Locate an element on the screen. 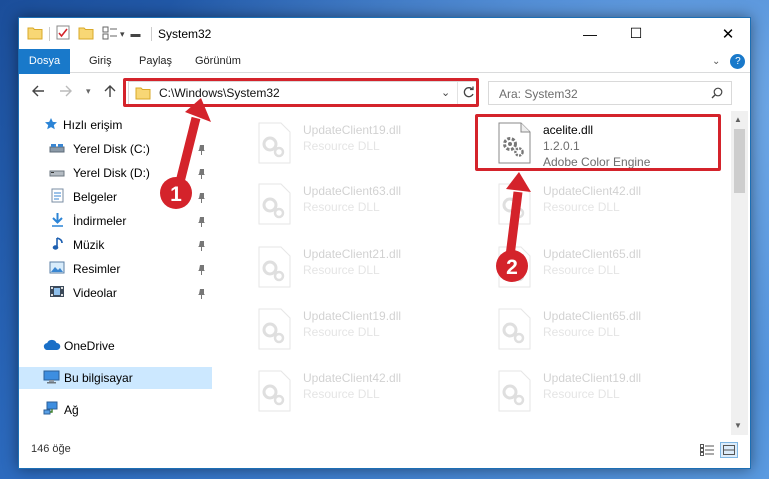 This screenshot has width=769, height=479. folder-icon is located at coordinates (35, 34).